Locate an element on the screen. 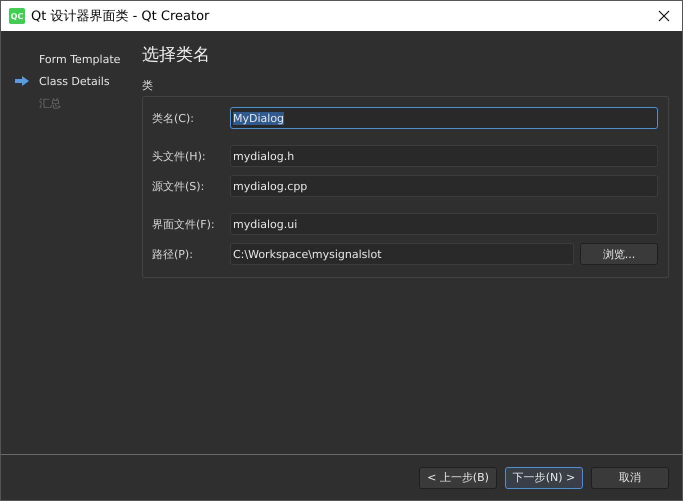 The width and height of the screenshot is (683, 501). field-label: 路径(P): is located at coordinates (173, 254).